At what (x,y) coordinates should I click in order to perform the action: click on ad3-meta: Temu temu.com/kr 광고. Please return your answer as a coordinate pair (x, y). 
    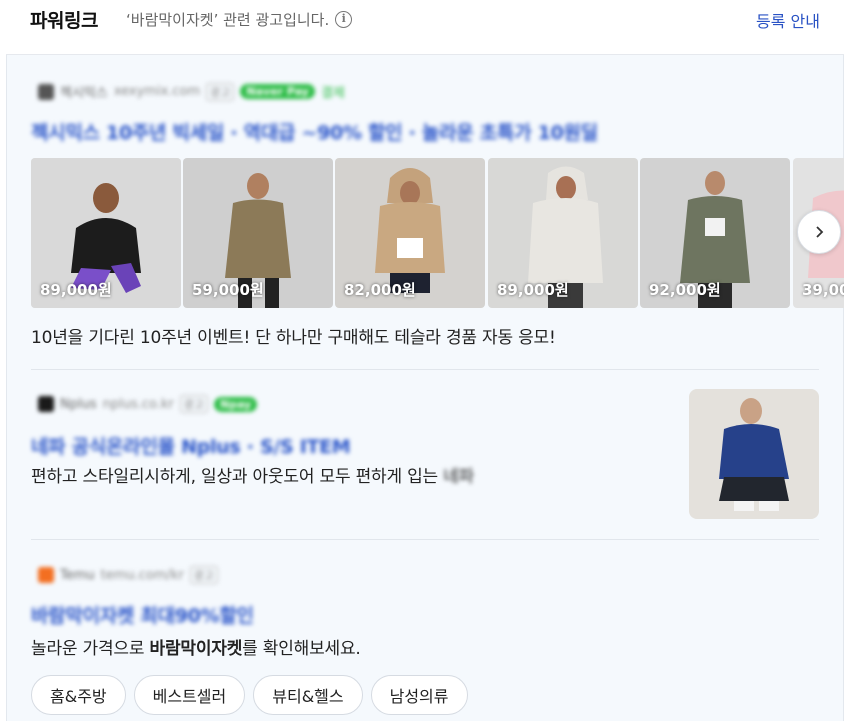
    Looking at the image, I should click on (128, 575).